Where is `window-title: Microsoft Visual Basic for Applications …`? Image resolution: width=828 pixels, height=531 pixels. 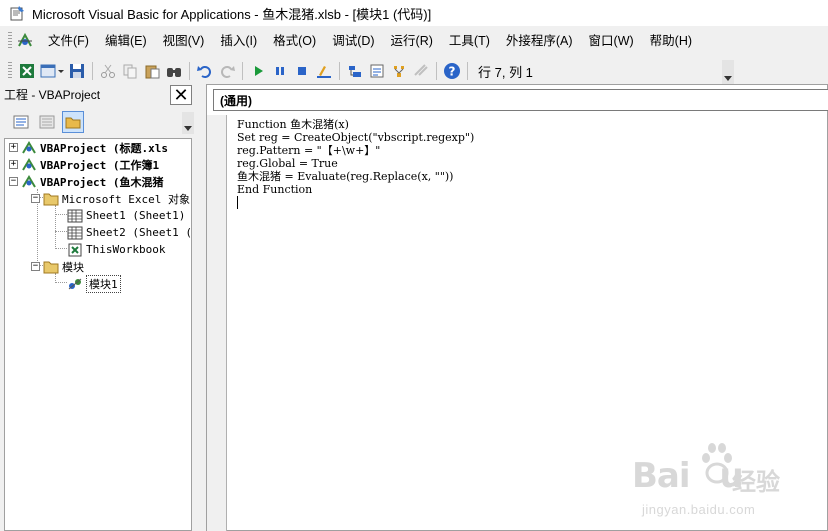
window-title: Microsoft Visual Basic for Applications … is located at coordinates (232, 14).